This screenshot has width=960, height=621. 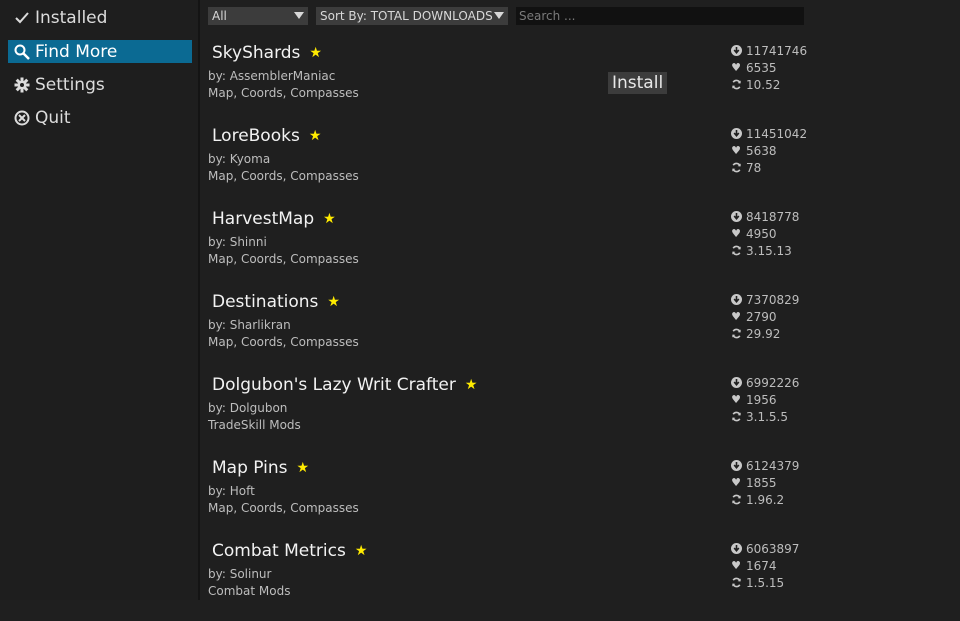 What do you see at coordinates (100, 117) in the screenshot?
I see `sidebar-item-quit: Quit` at bounding box center [100, 117].